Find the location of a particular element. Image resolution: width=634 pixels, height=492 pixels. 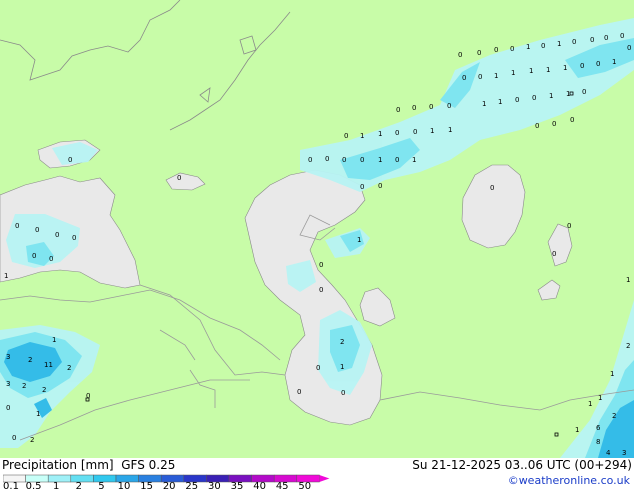

scale-arrow is located at coordinates (324, 478).